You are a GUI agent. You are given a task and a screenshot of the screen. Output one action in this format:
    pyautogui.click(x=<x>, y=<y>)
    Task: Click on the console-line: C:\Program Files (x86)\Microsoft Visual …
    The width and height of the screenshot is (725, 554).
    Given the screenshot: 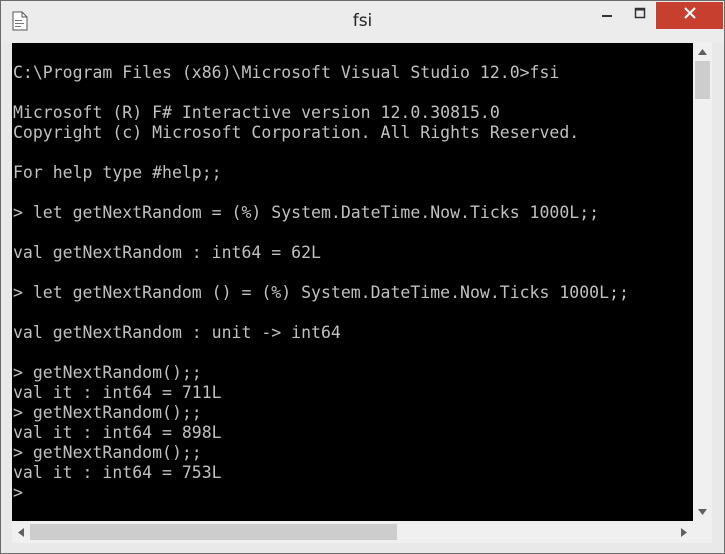 What is the action you would take?
    pyautogui.click(x=286, y=72)
    